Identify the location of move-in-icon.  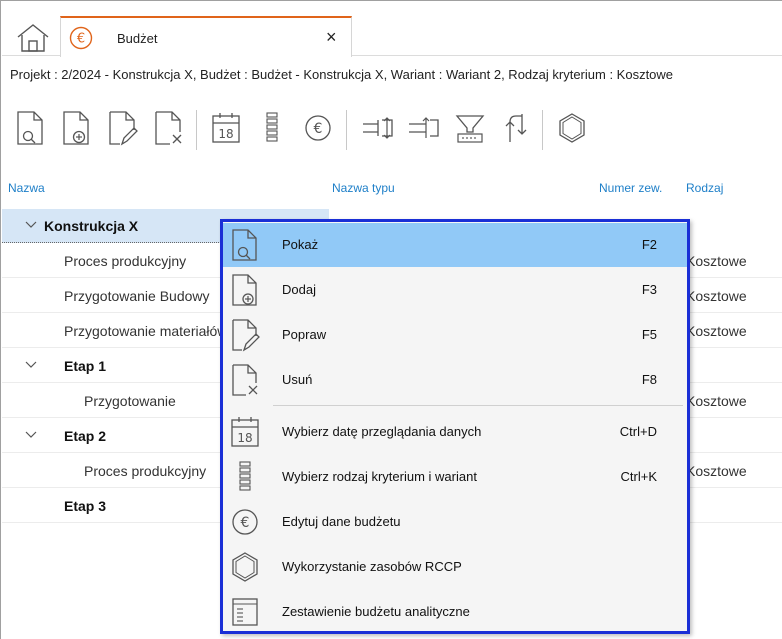
(378, 128).